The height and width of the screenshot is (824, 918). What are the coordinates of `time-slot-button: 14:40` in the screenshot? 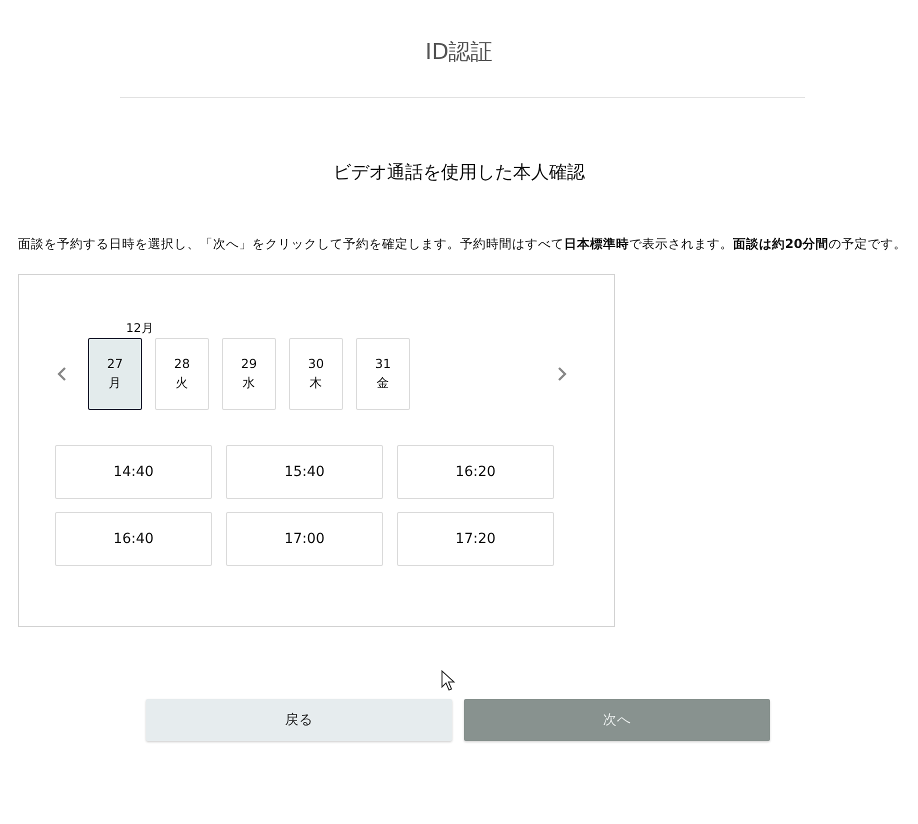 It's located at (133, 472).